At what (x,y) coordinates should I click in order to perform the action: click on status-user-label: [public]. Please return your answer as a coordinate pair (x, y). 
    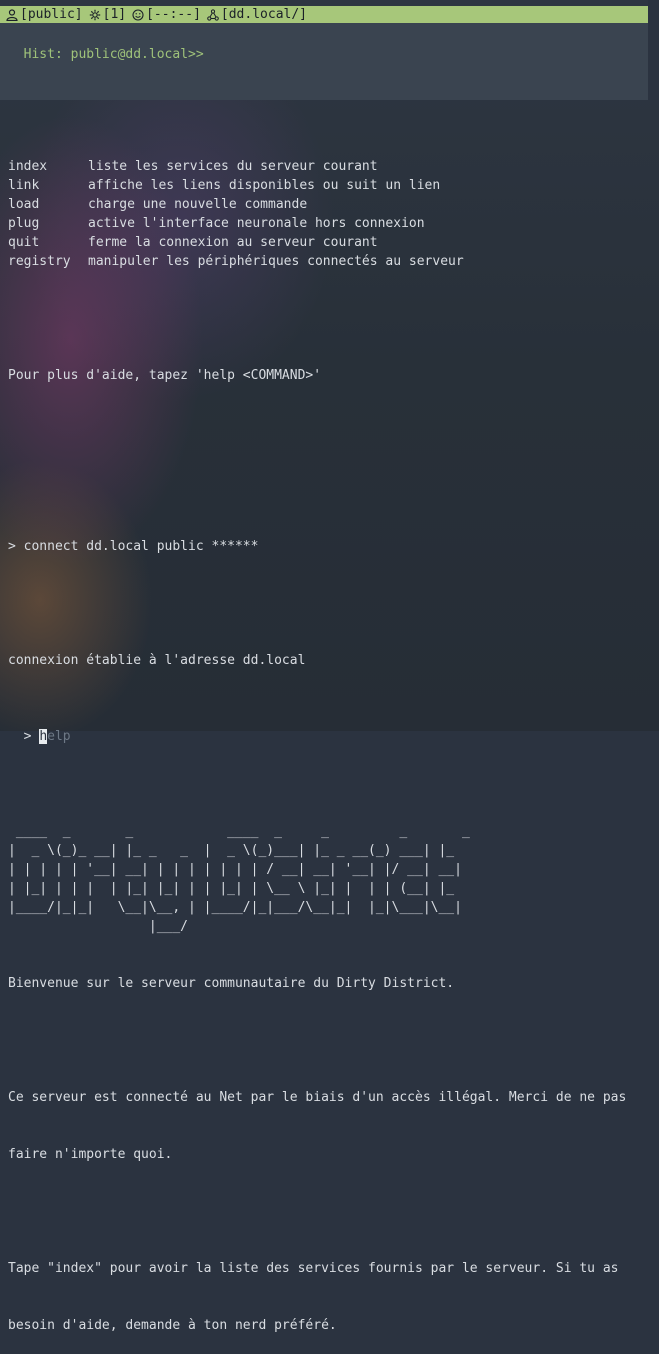
    Looking at the image, I should click on (51, 14).